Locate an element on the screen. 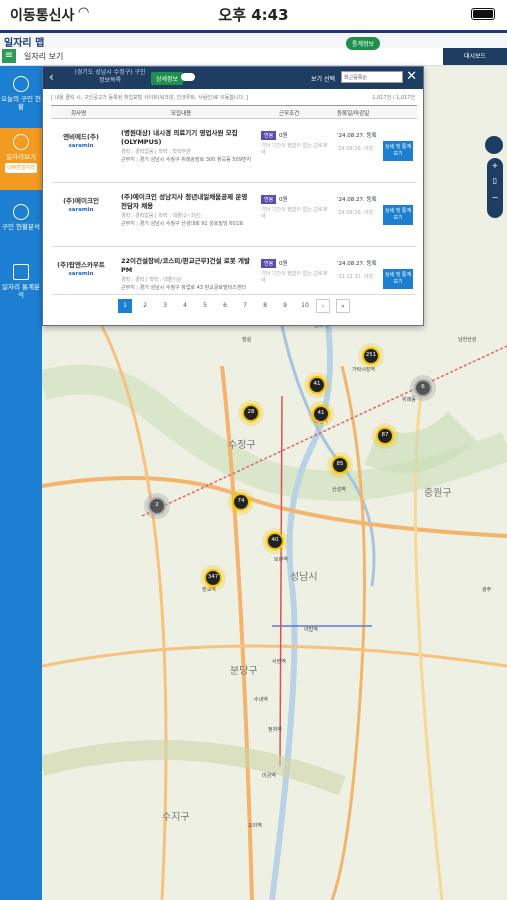 The width and height of the screenshot is (507, 900). sidebar-badge: 내주변일자리 is located at coordinates (21, 168).